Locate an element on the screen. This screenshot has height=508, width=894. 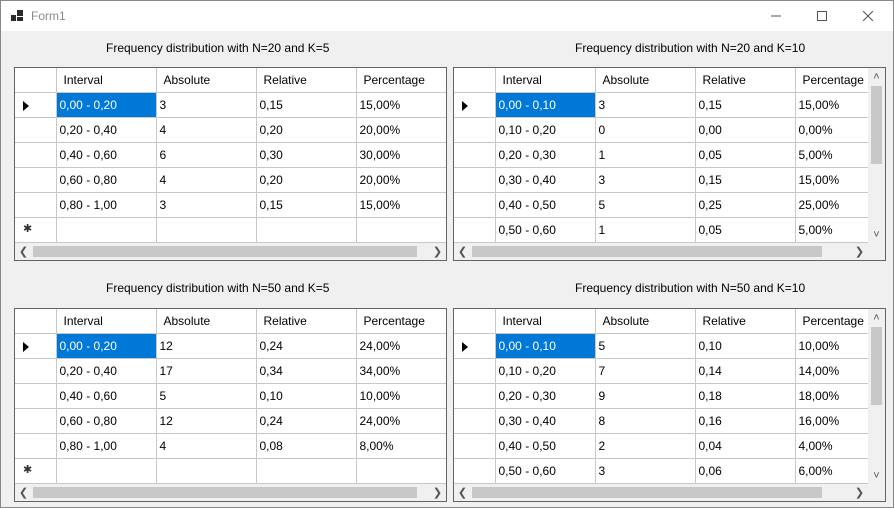
cell-absolute: 5 is located at coordinates (645, 205).